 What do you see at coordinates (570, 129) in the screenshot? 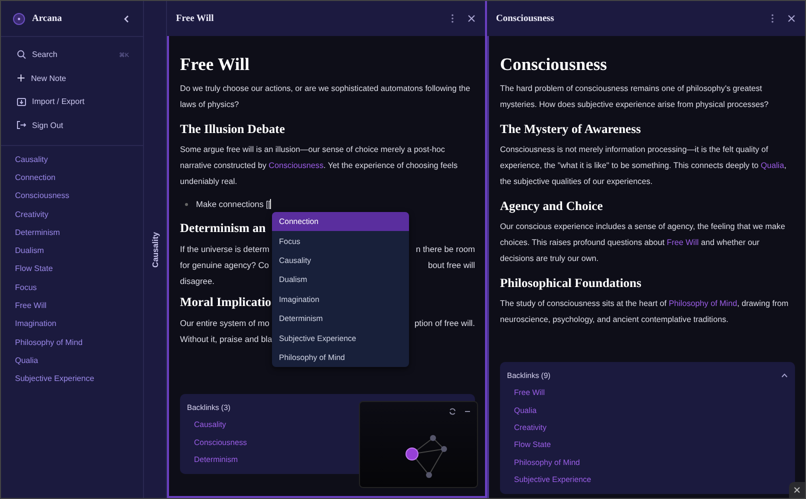
I see `section-heading: The Mystery of Awareness` at bounding box center [570, 129].